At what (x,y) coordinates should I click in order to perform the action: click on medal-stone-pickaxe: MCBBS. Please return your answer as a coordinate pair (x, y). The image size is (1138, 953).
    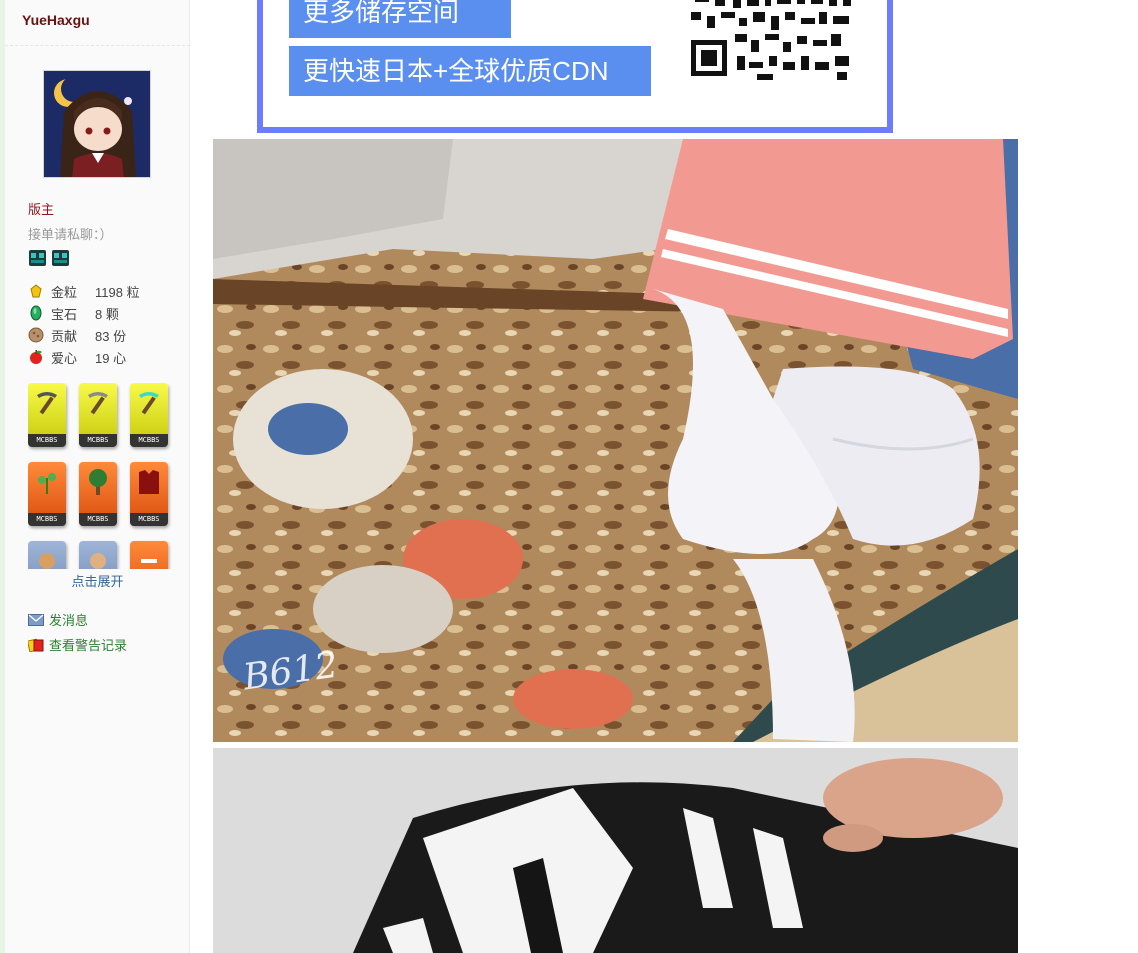
    Looking at the image, I should click on (47, 415).